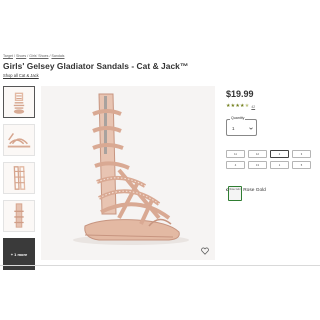  Describe the element at coordinates (21, 75) in the screenshot. I see `shop-all-brand-link: Shop all Cat & Jack` at that location.